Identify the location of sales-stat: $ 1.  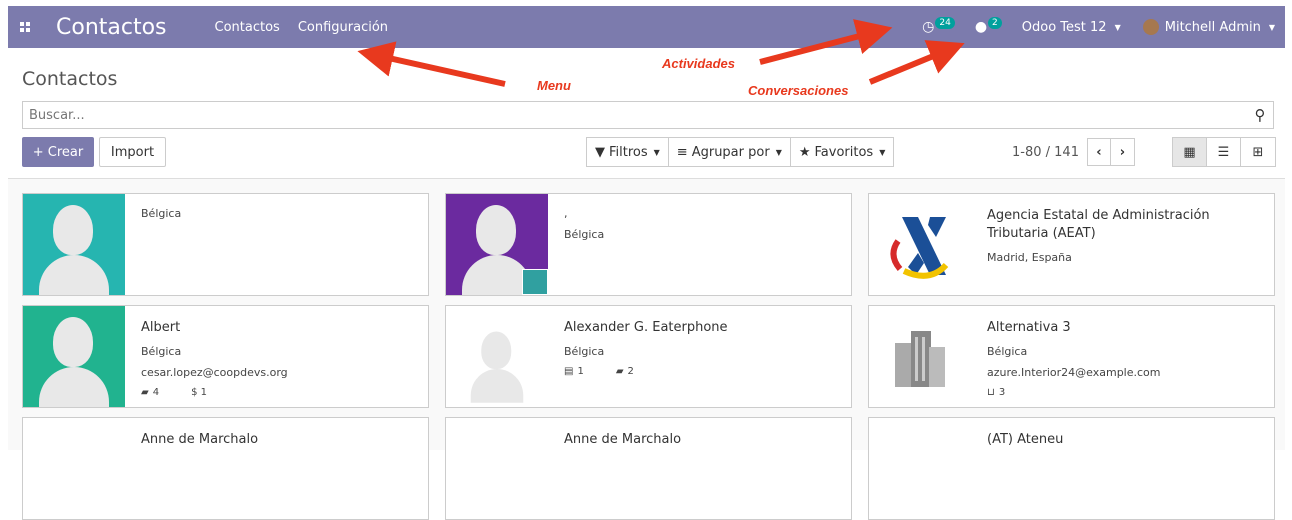
(199, 392).